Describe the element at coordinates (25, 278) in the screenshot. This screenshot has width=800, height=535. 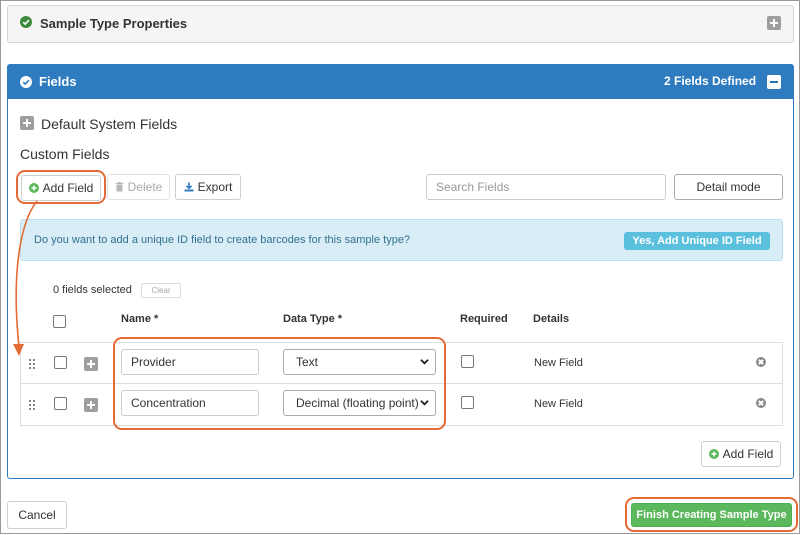
I see `annotation-arrow-icon` at that location.